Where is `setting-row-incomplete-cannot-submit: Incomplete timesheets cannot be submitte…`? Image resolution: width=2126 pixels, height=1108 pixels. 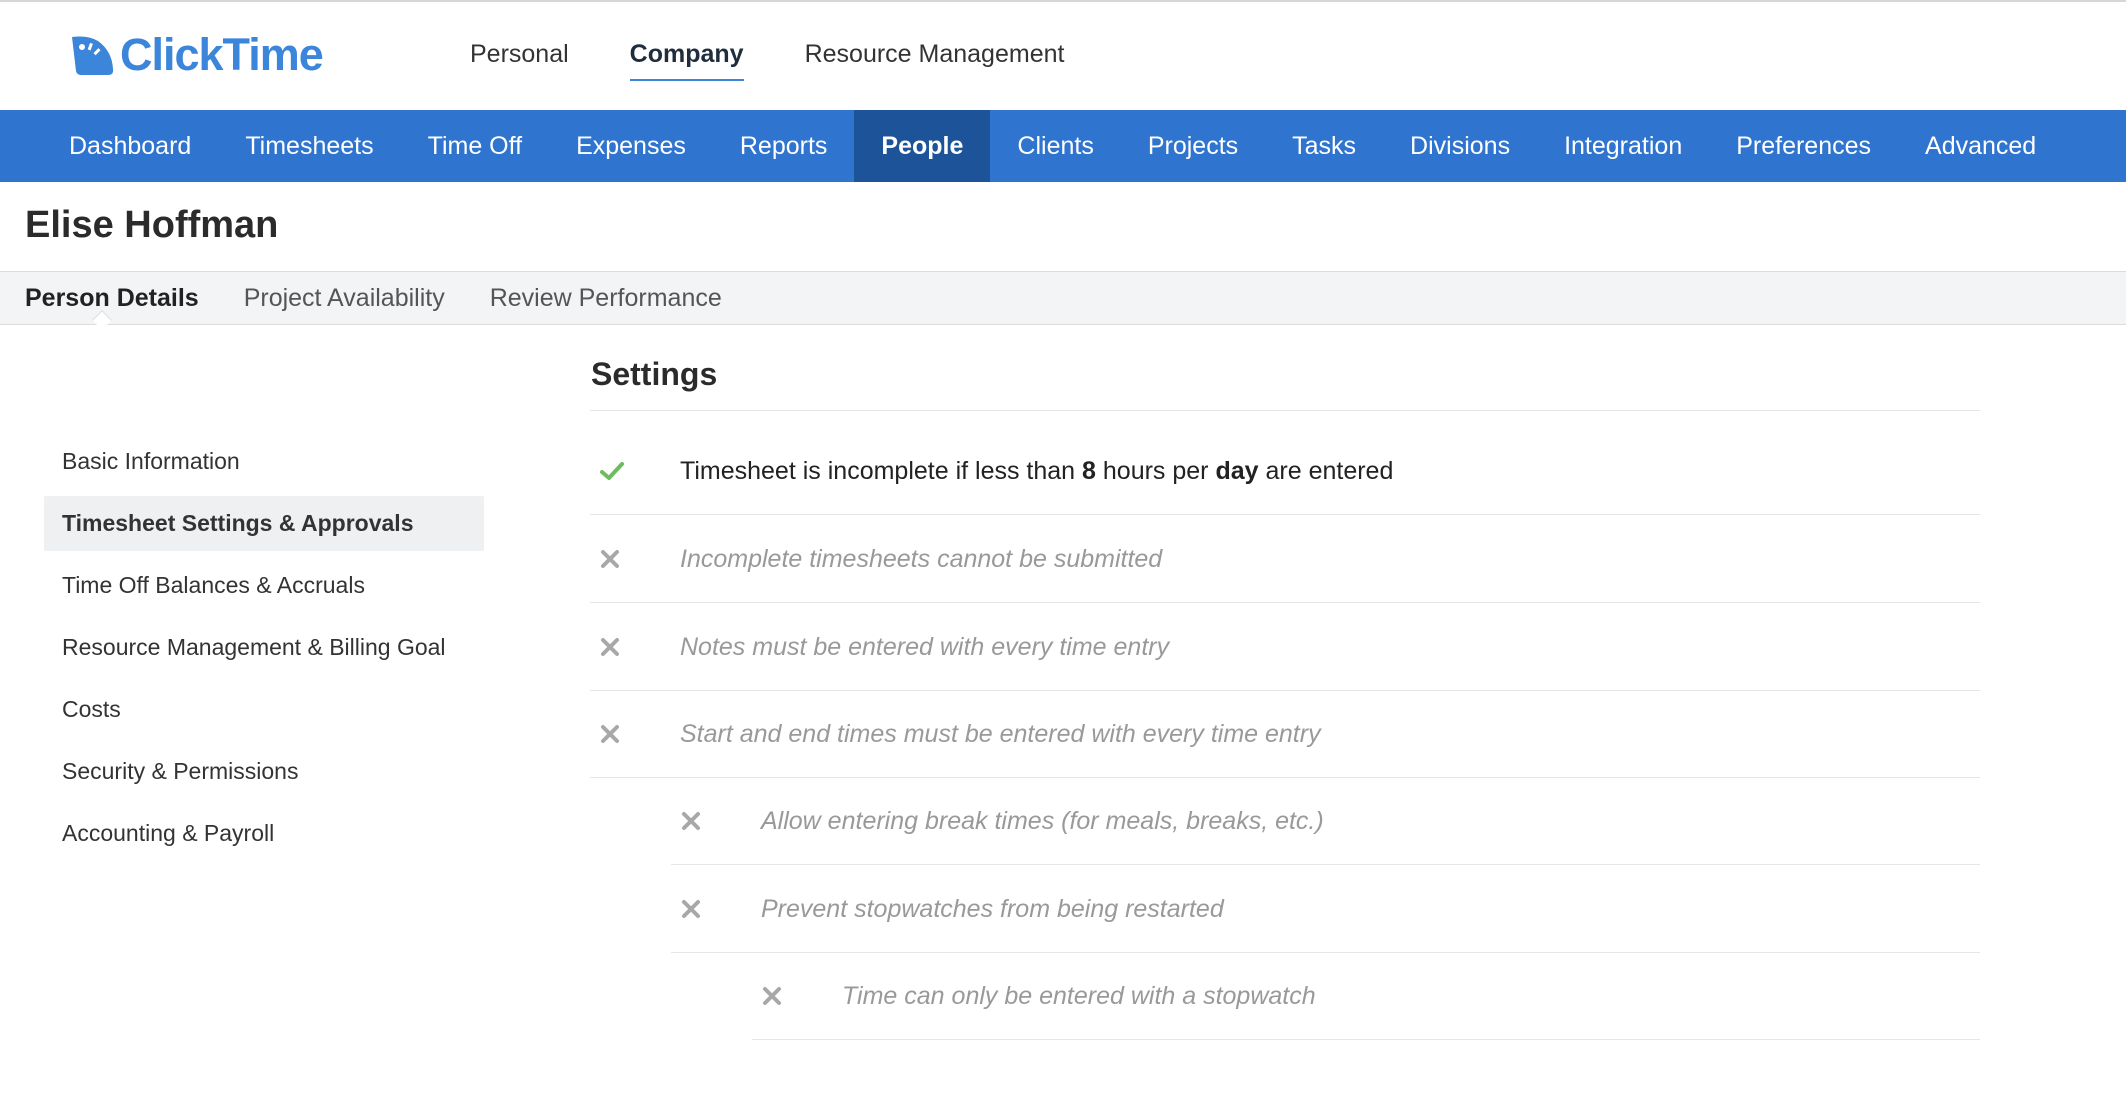
setting-row-incomplete-cannot-submit: Incomplete timesheets cannot be submitte… is located at coordinates (1285, 559).